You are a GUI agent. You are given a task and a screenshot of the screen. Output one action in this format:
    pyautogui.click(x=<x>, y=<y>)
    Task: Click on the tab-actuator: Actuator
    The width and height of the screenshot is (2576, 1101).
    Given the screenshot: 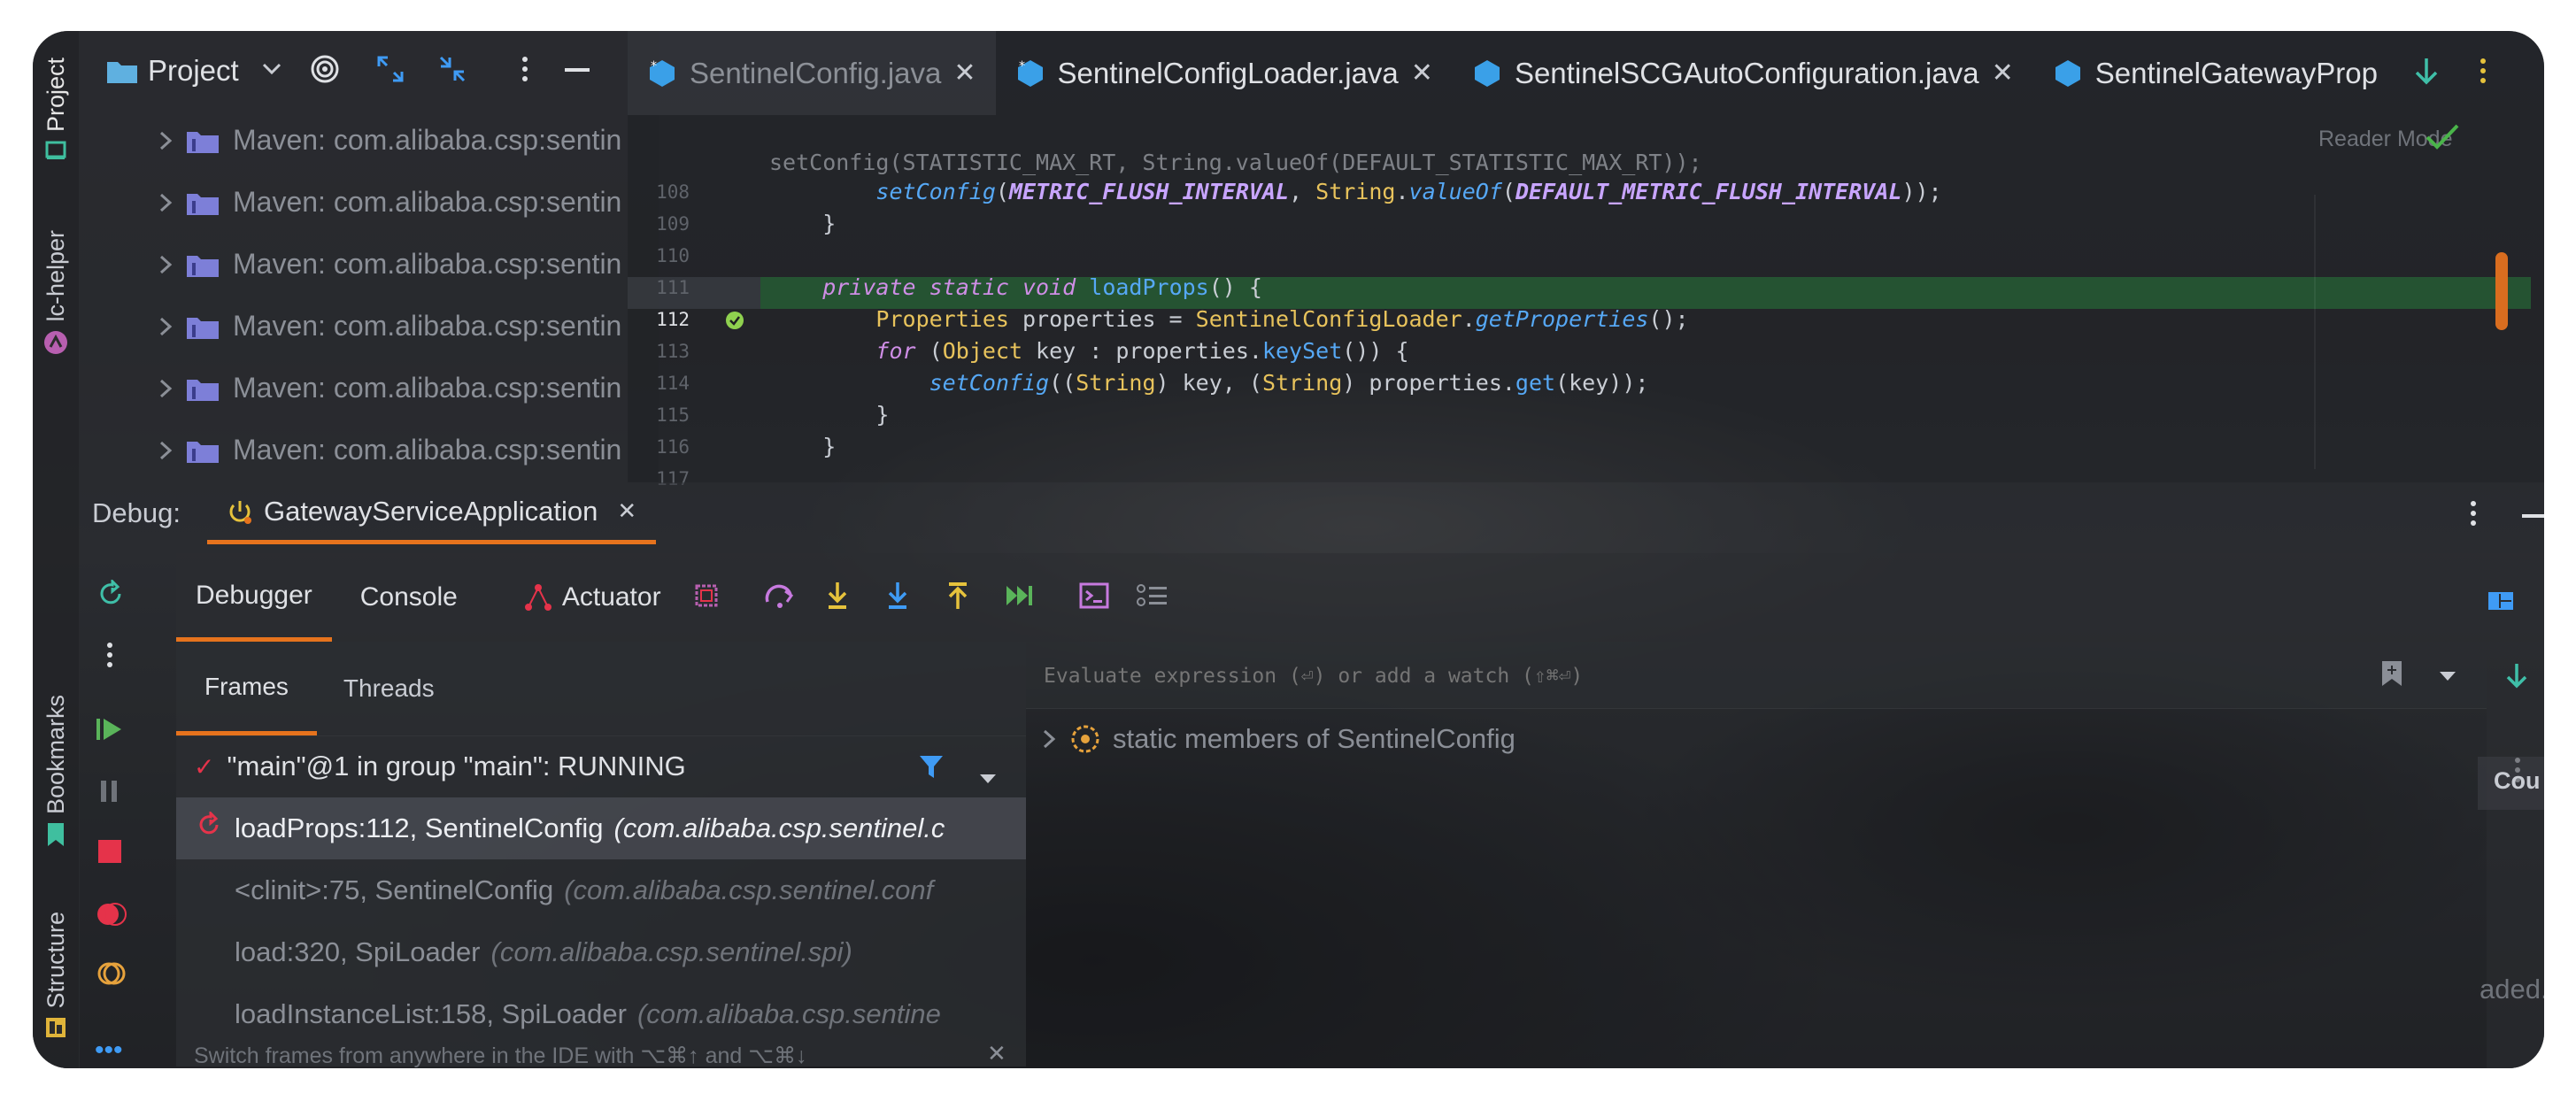 What is the action you would take?
    pyautogui.click(x=592, y=597)
    